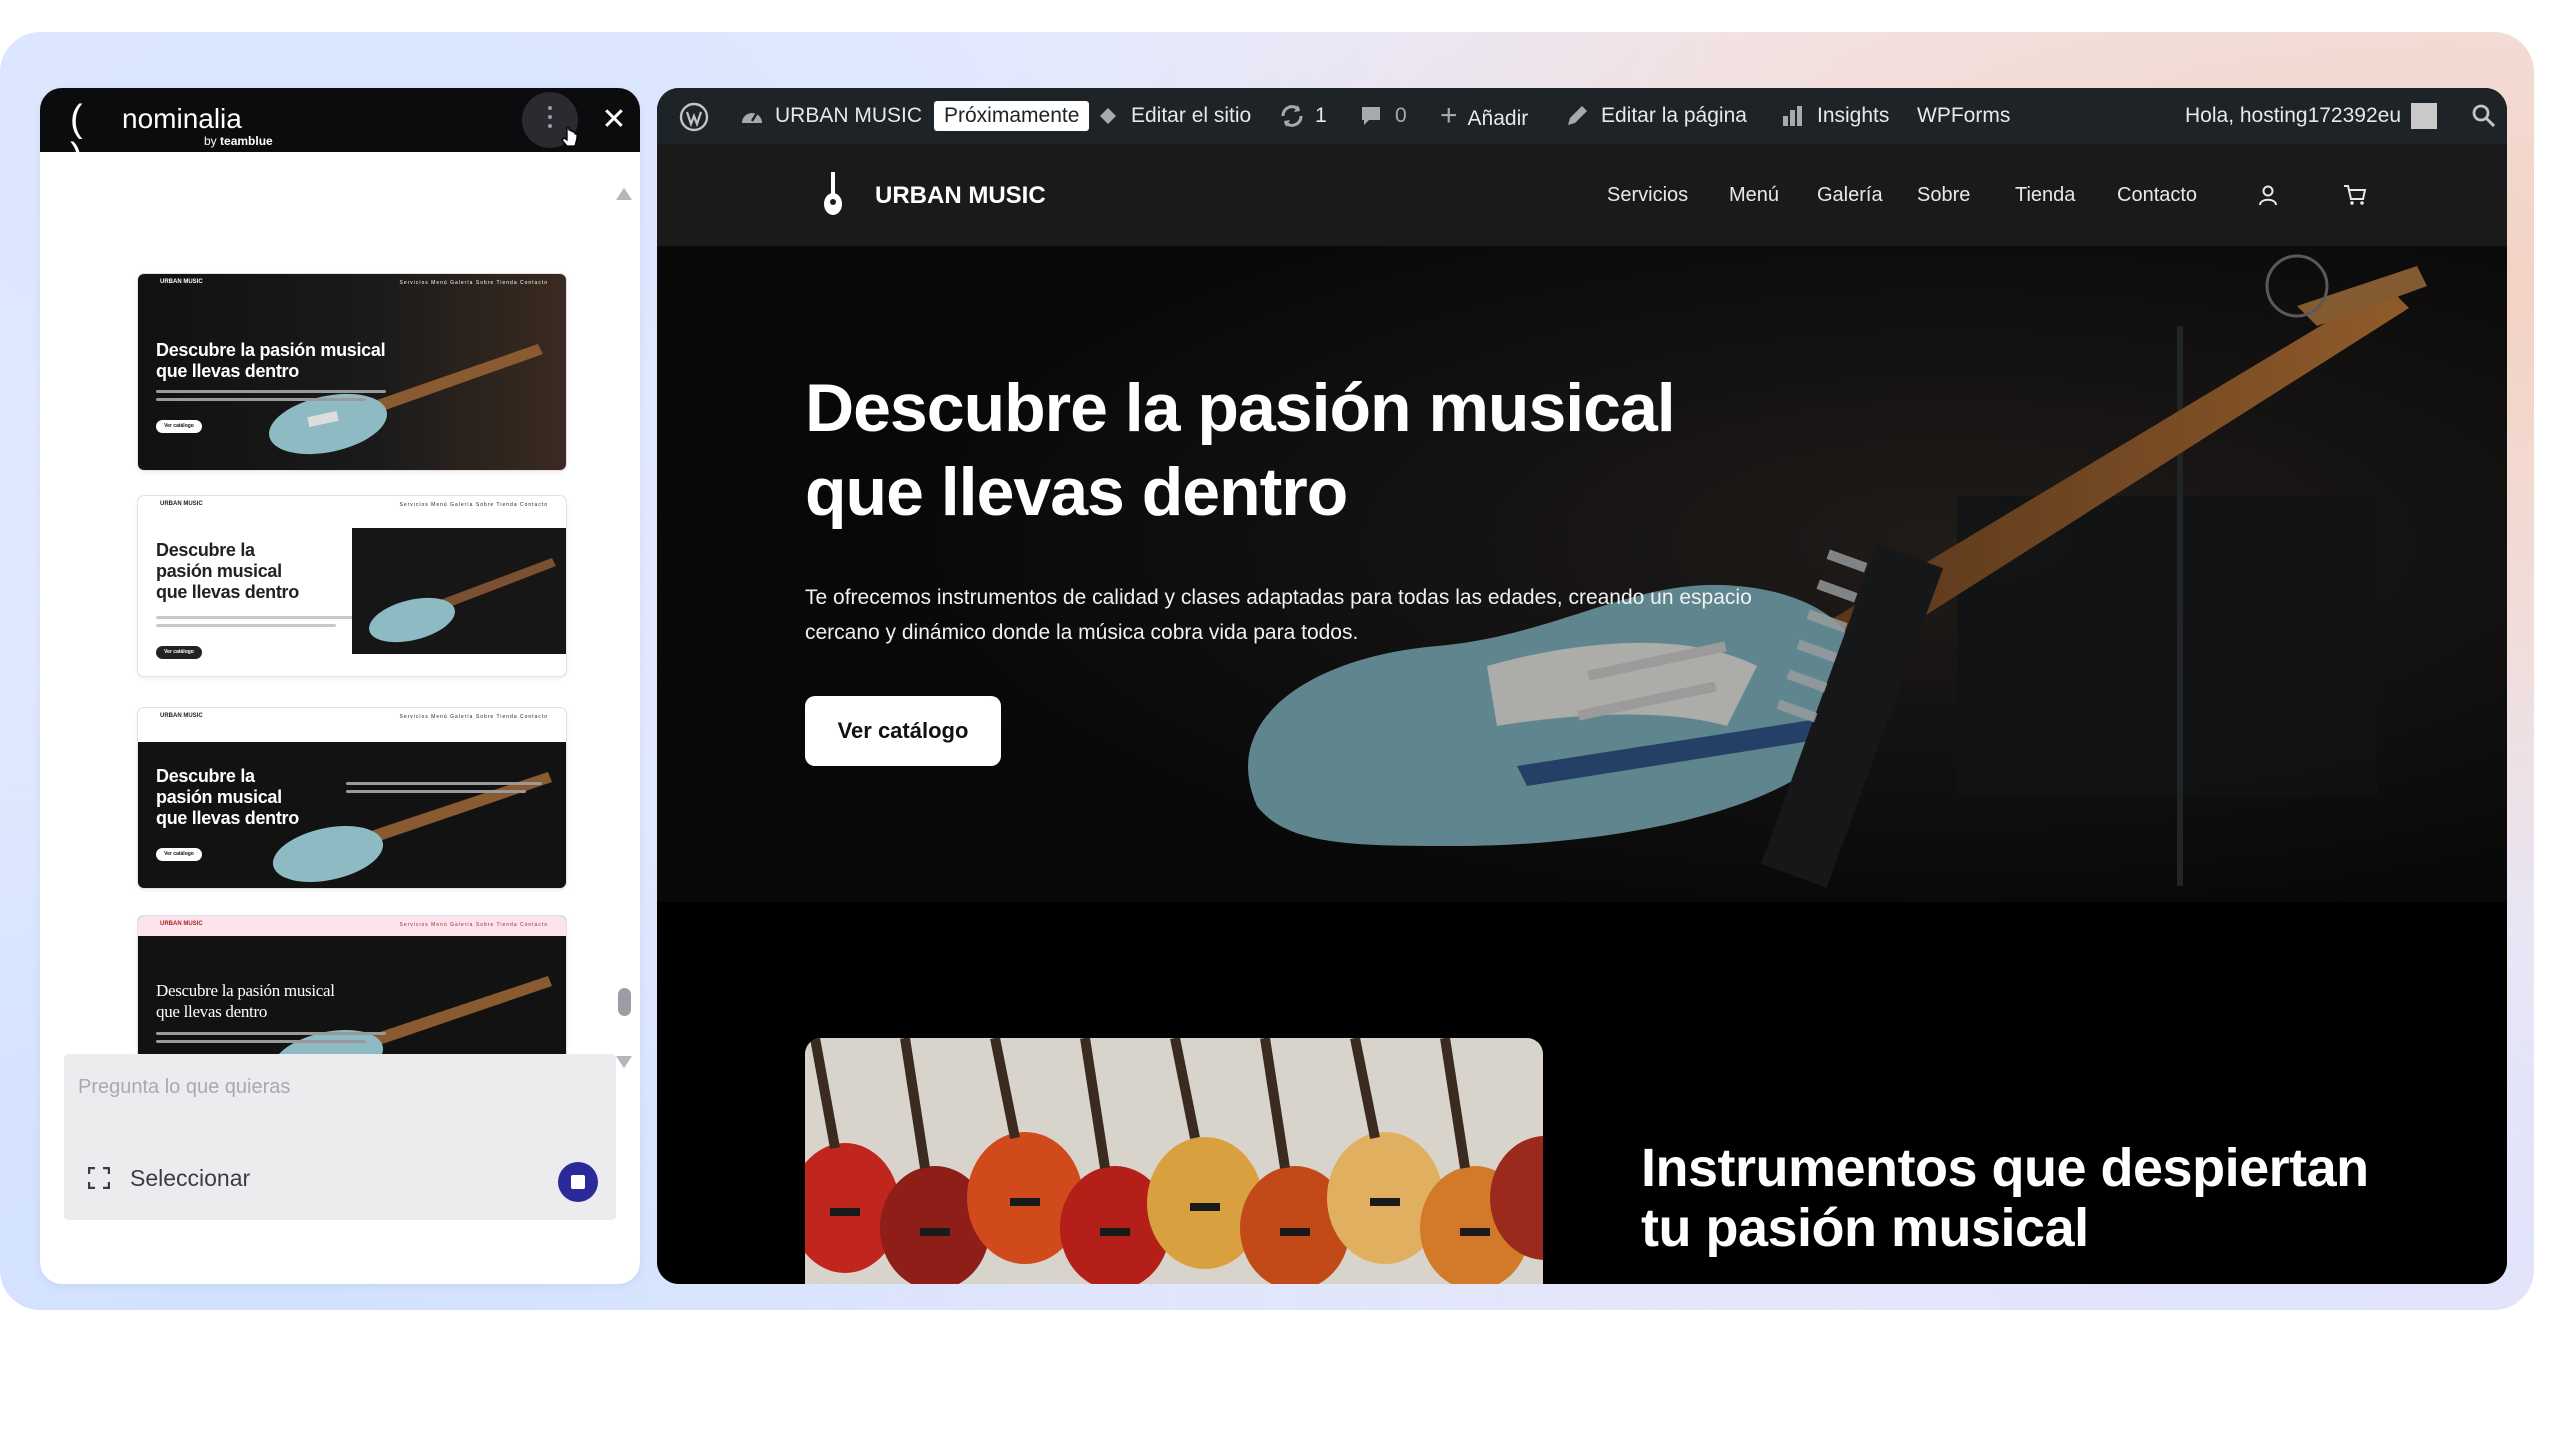  What do you see at coordinates (1107, 117) in the screenshot?
I see `edit-site-icon` at bounding box center [1107, 117].